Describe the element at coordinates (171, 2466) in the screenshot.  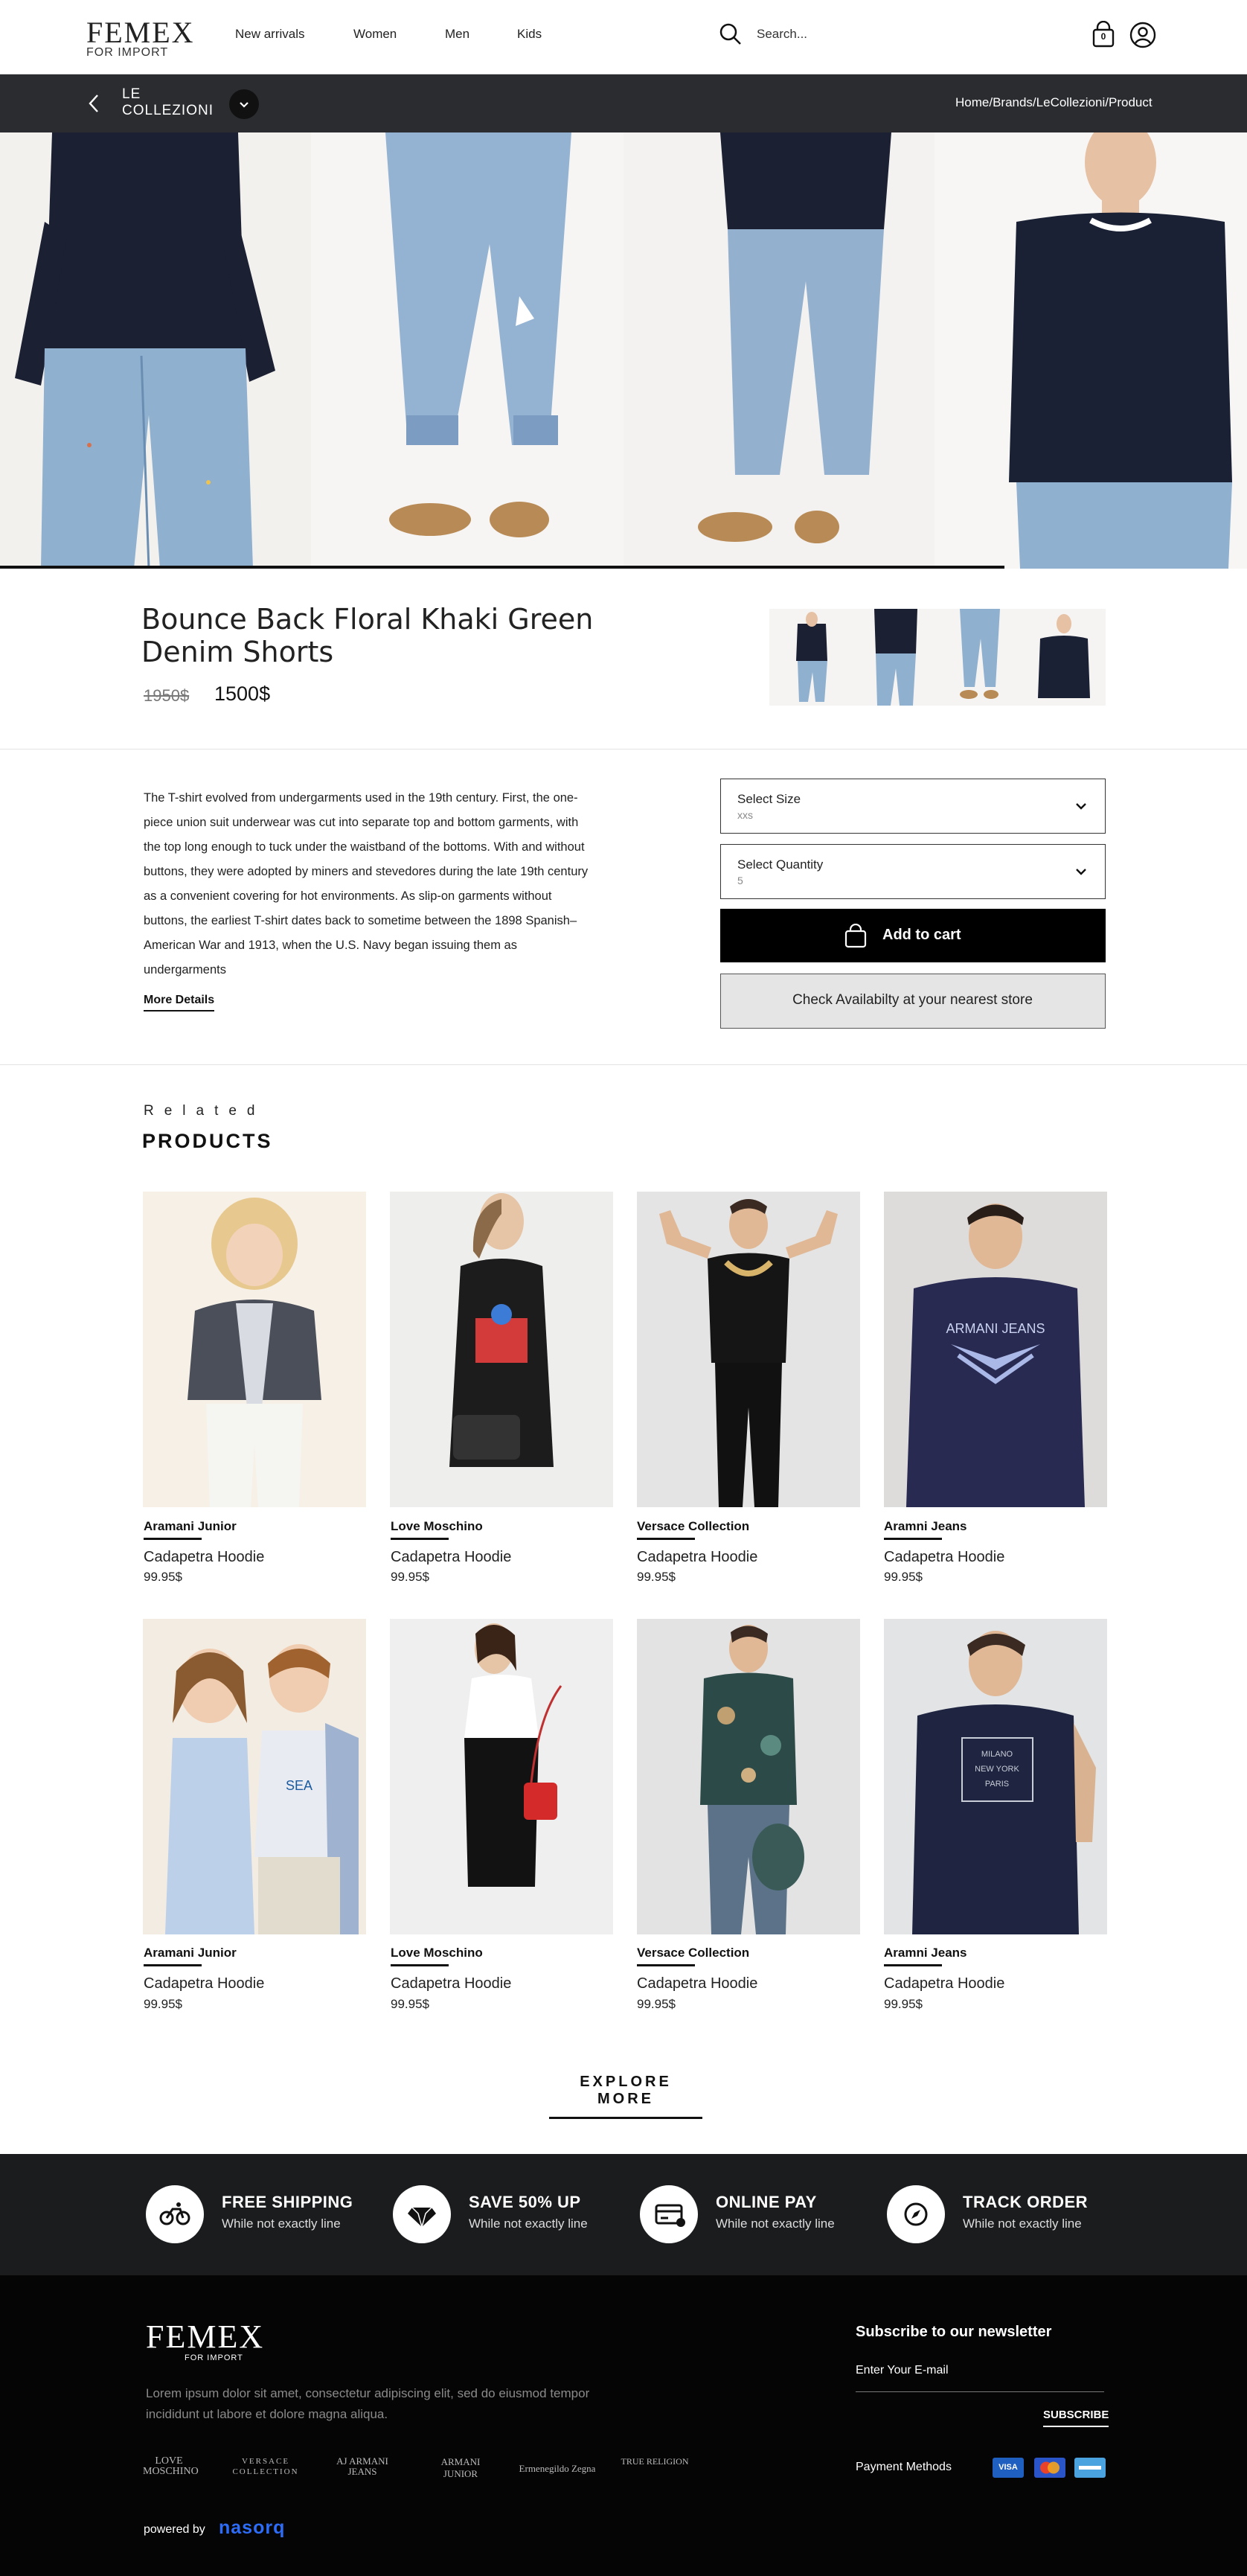
I see `brand-logo: LOVE MOSCHINO` at that location.